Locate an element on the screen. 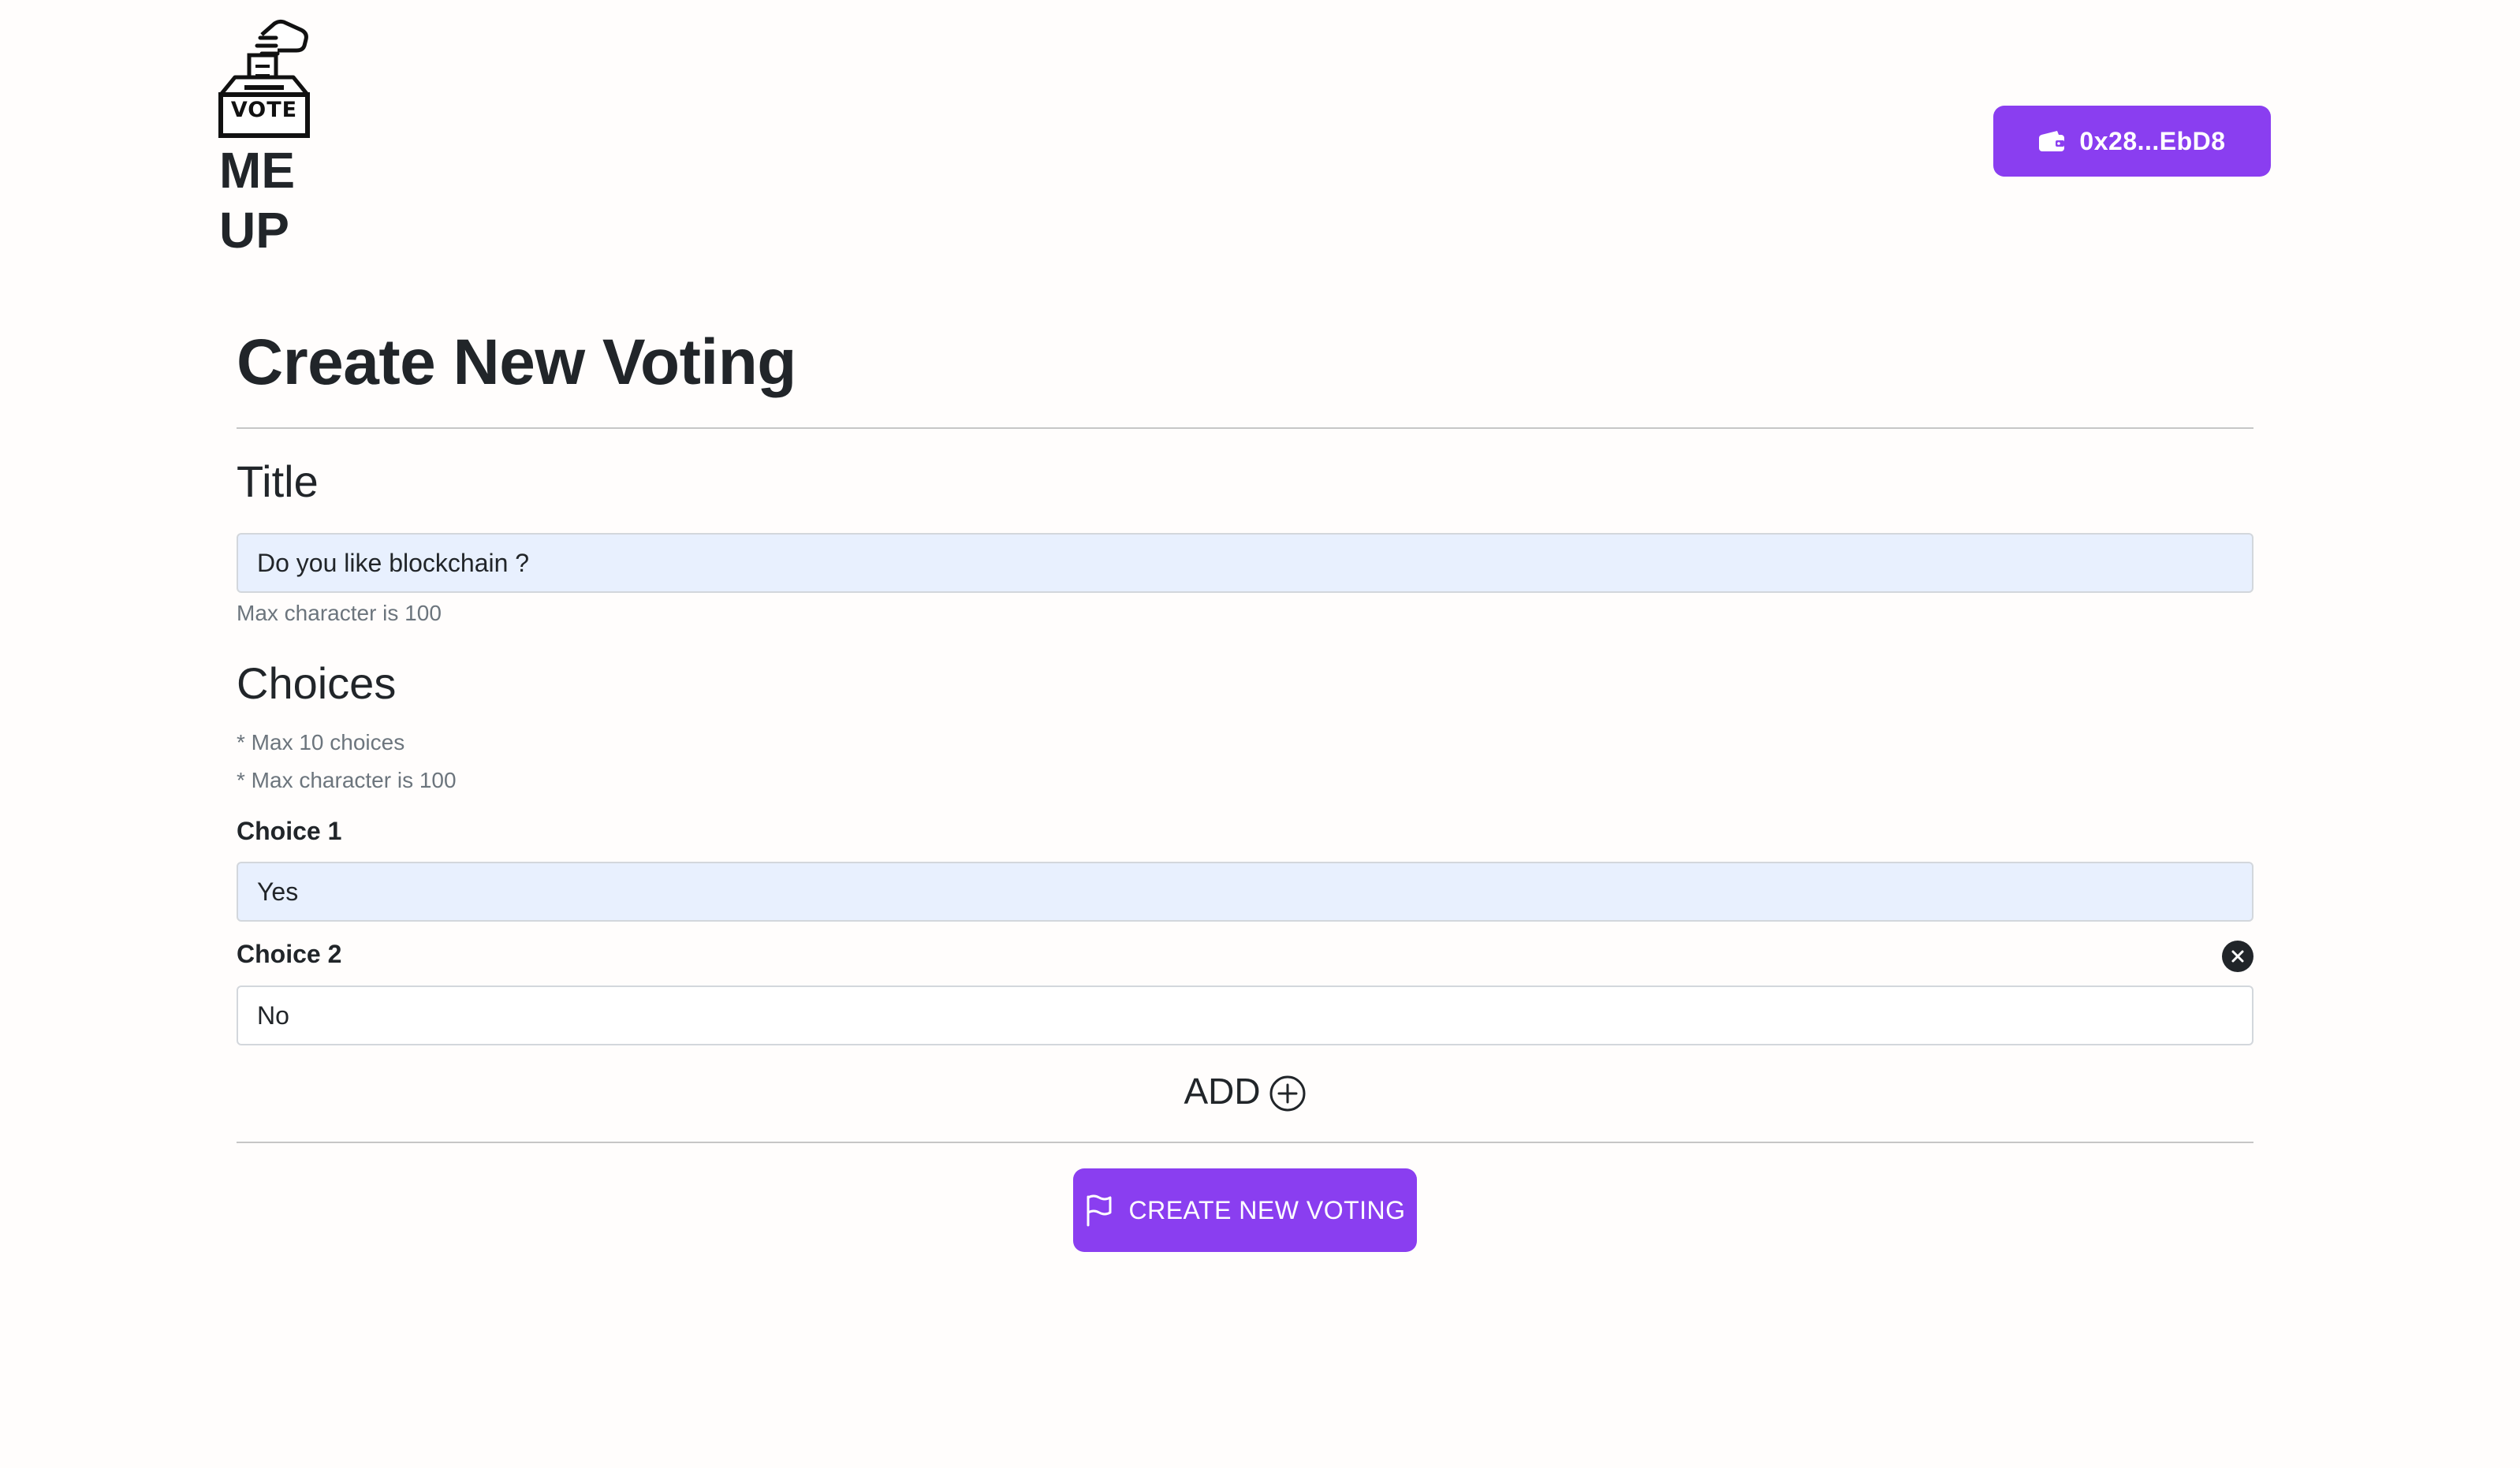  page-title: Create New Voting is located at coordinates (516, 362).